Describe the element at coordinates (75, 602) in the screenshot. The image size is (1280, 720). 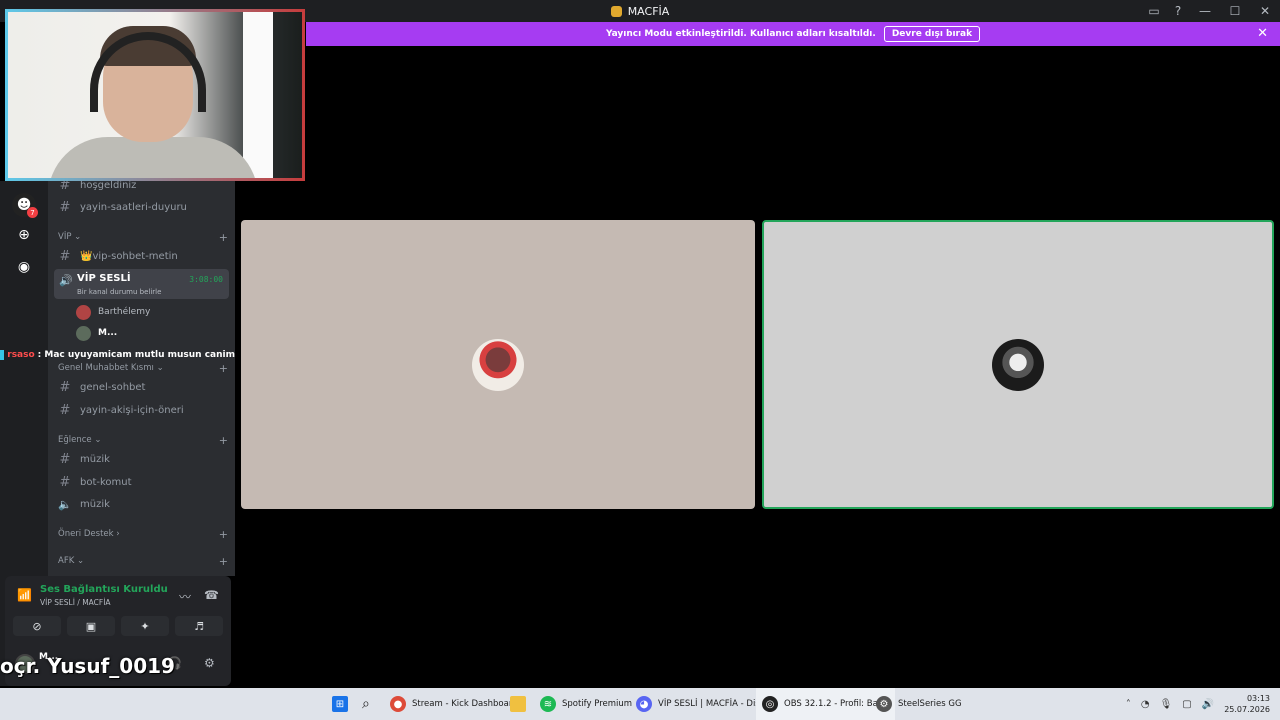
I see `voice-status-subtitle: VİP SESLİ / MACFİA` at that location.